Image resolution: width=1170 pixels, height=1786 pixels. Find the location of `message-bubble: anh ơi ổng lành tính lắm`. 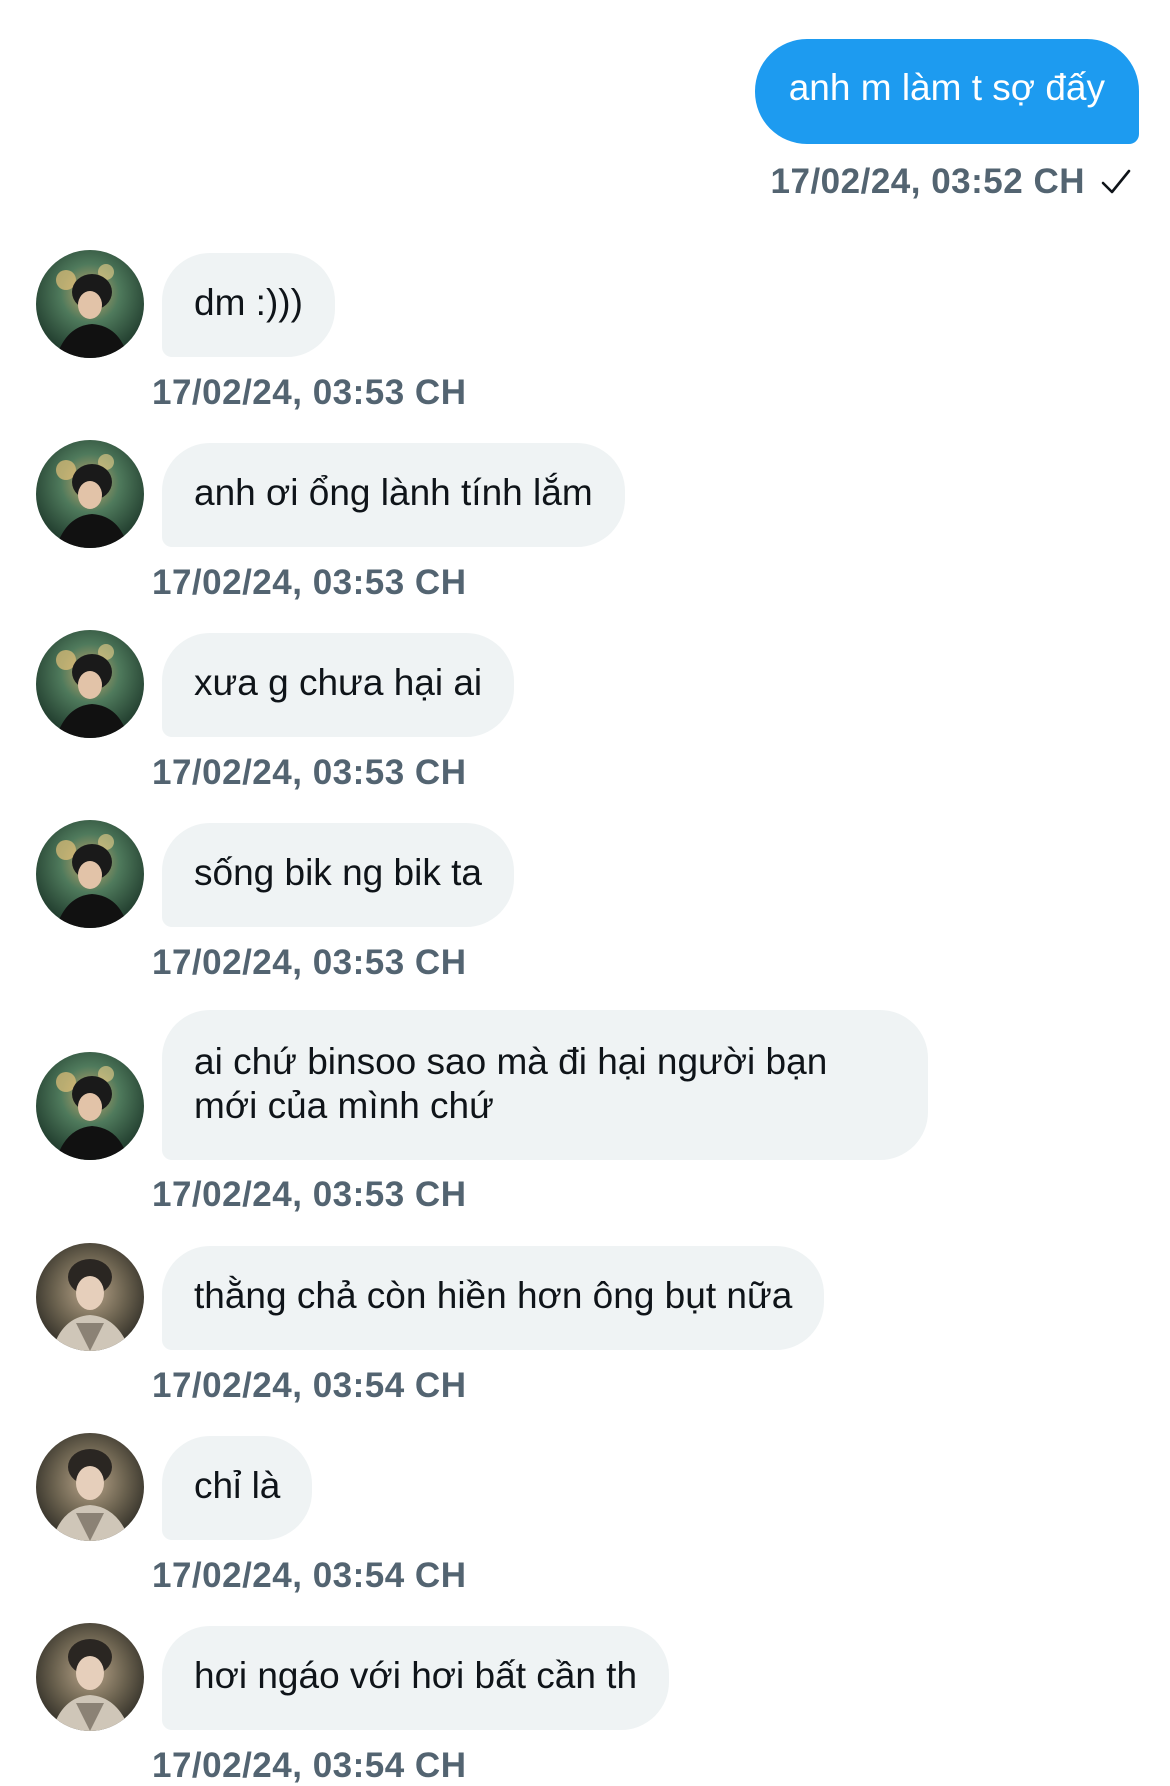

message-bubble: anh ơi ổng lành tính lắm is located at coordinates (393, 495).